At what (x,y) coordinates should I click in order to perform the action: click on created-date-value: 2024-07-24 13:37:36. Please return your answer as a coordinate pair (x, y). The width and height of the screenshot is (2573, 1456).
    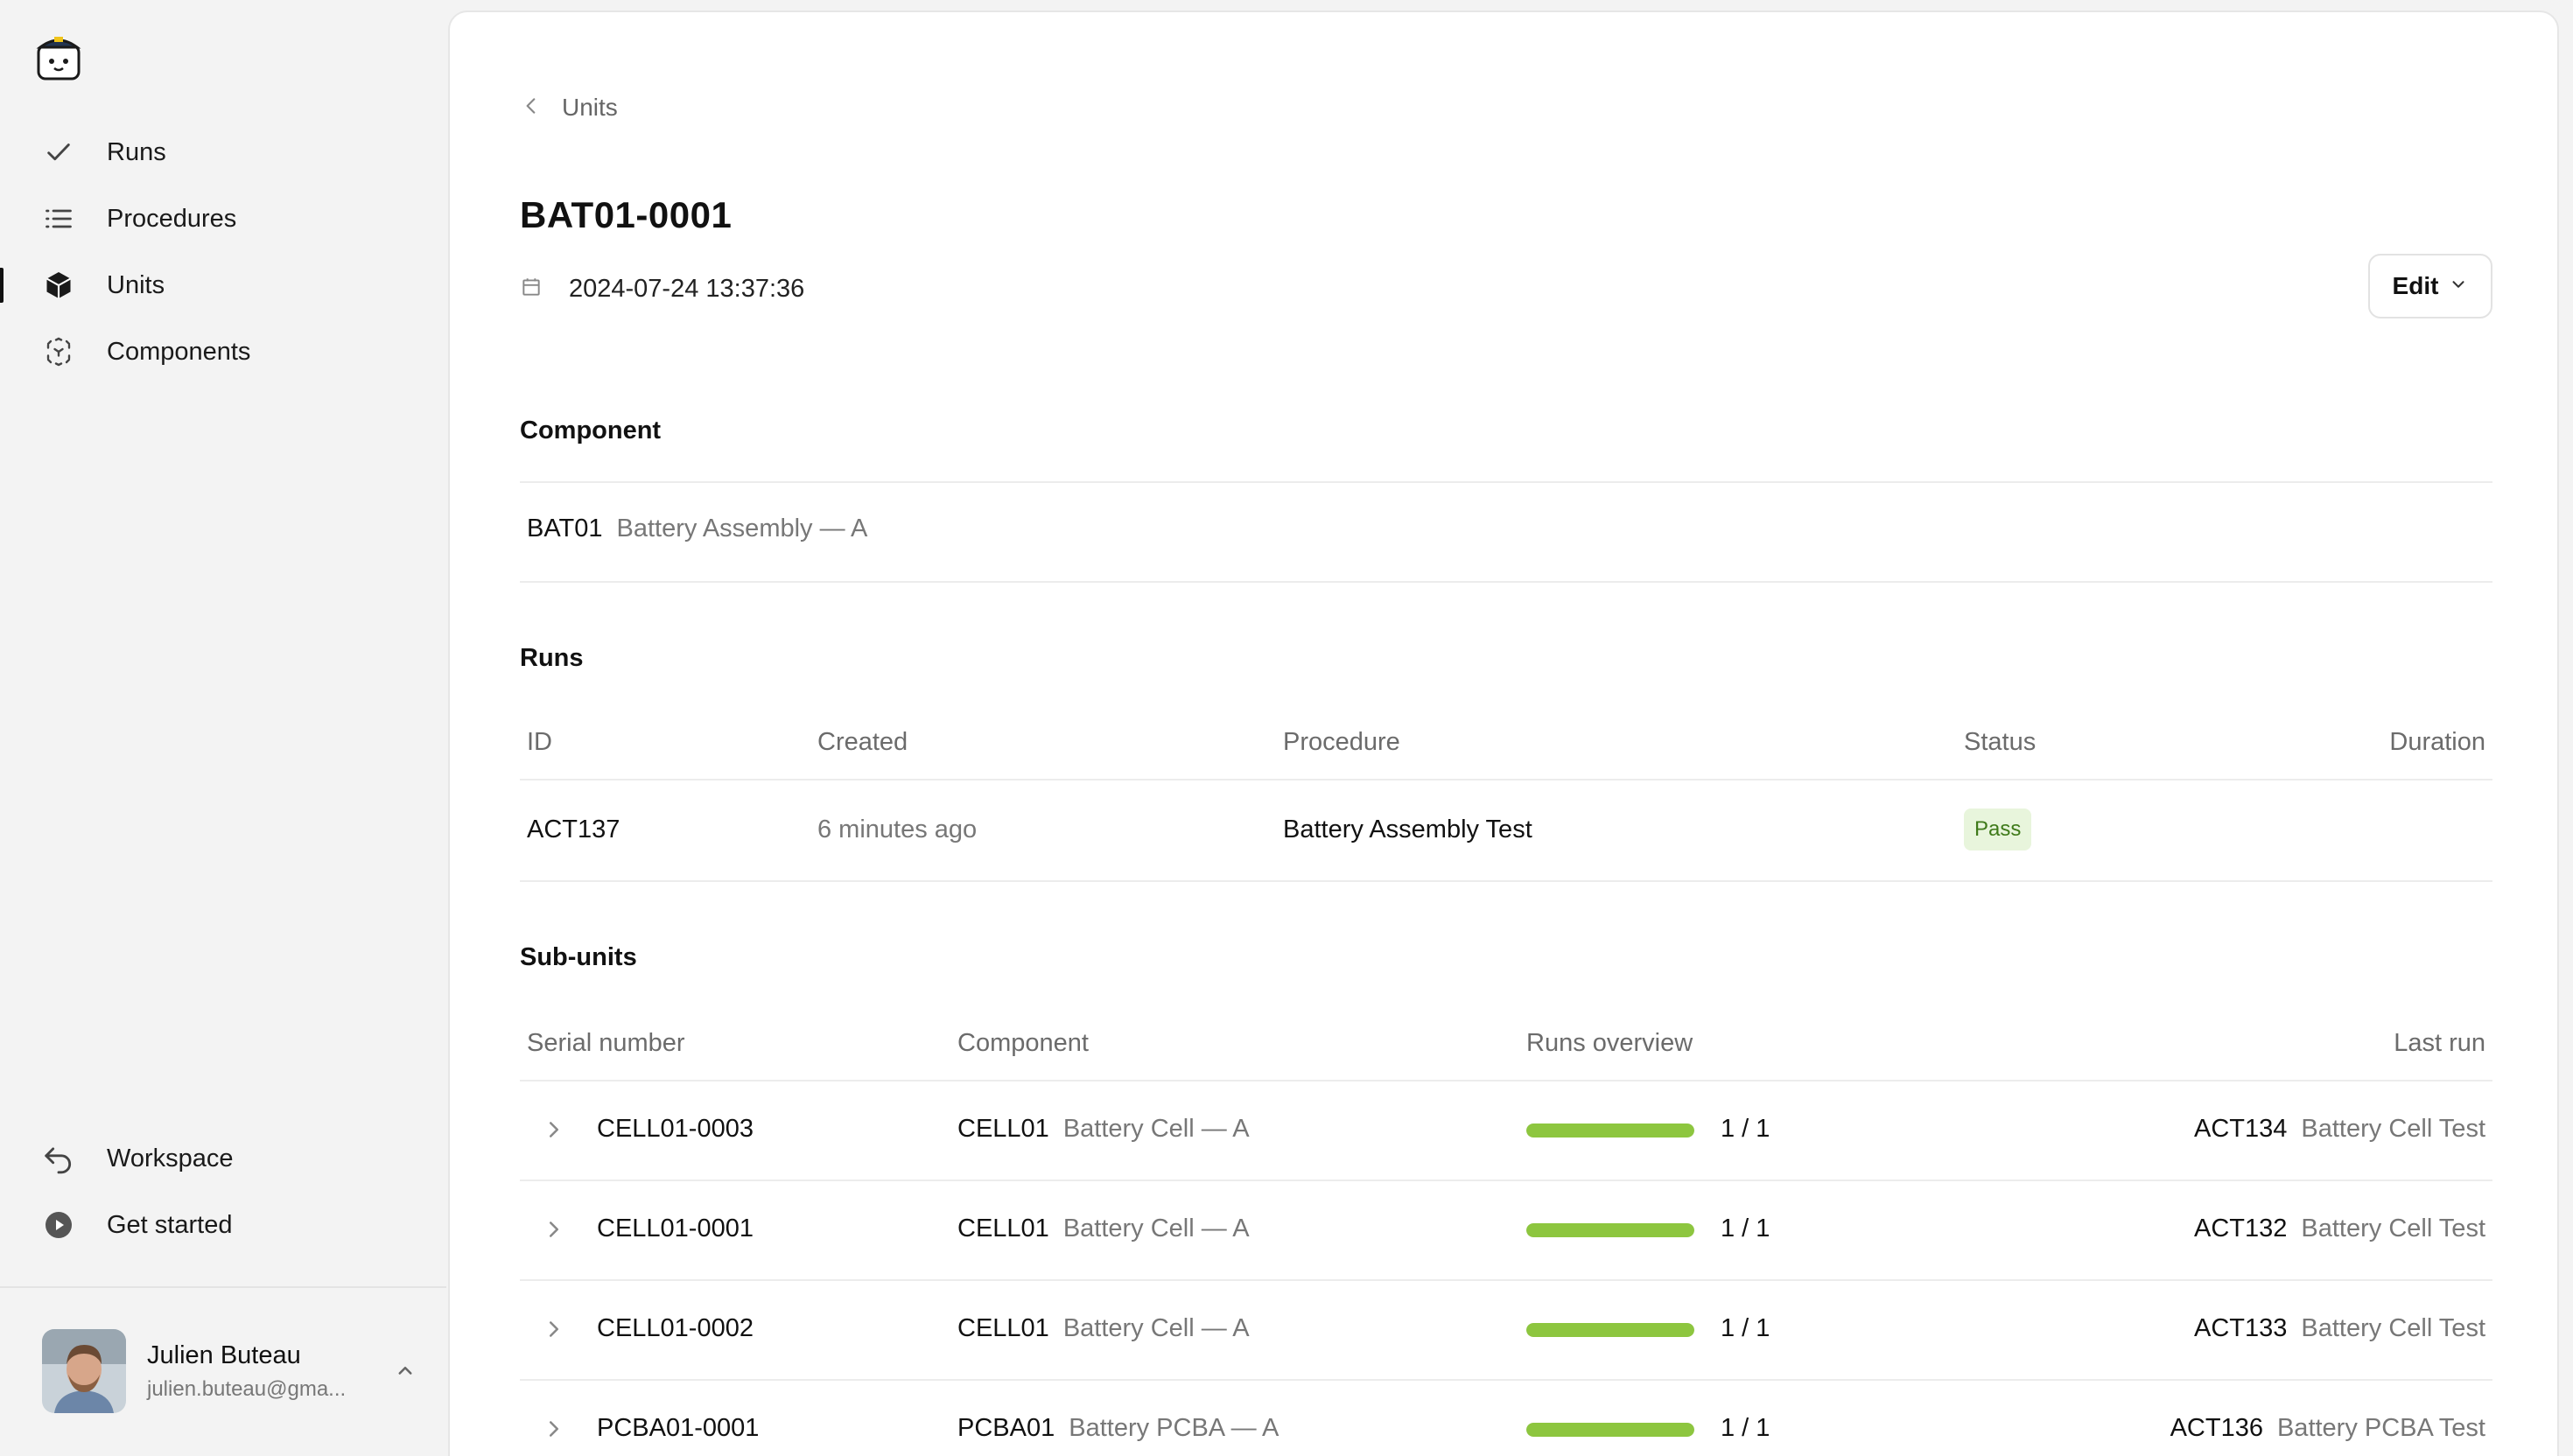
    Looking at the image, I should click on (687, 289).